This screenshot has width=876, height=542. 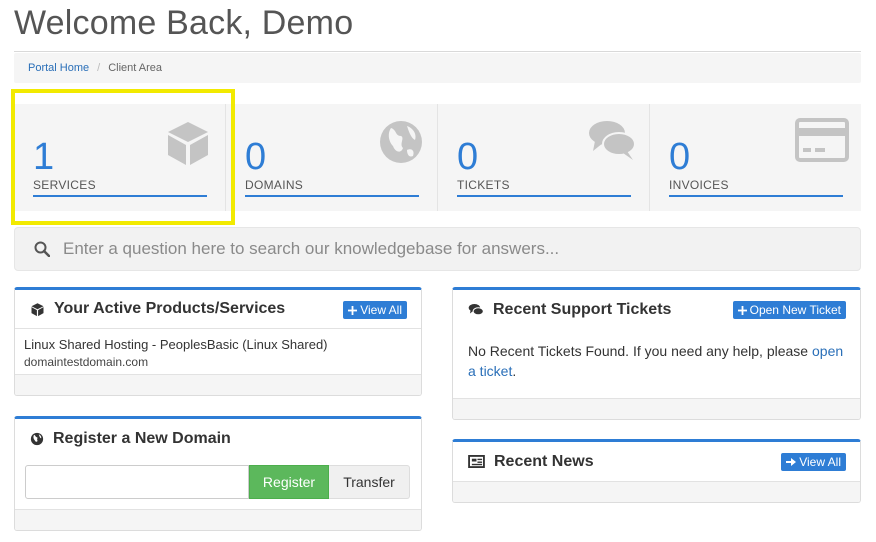 I want to click on services-label: SERVICES, so click(x=64, y=185).